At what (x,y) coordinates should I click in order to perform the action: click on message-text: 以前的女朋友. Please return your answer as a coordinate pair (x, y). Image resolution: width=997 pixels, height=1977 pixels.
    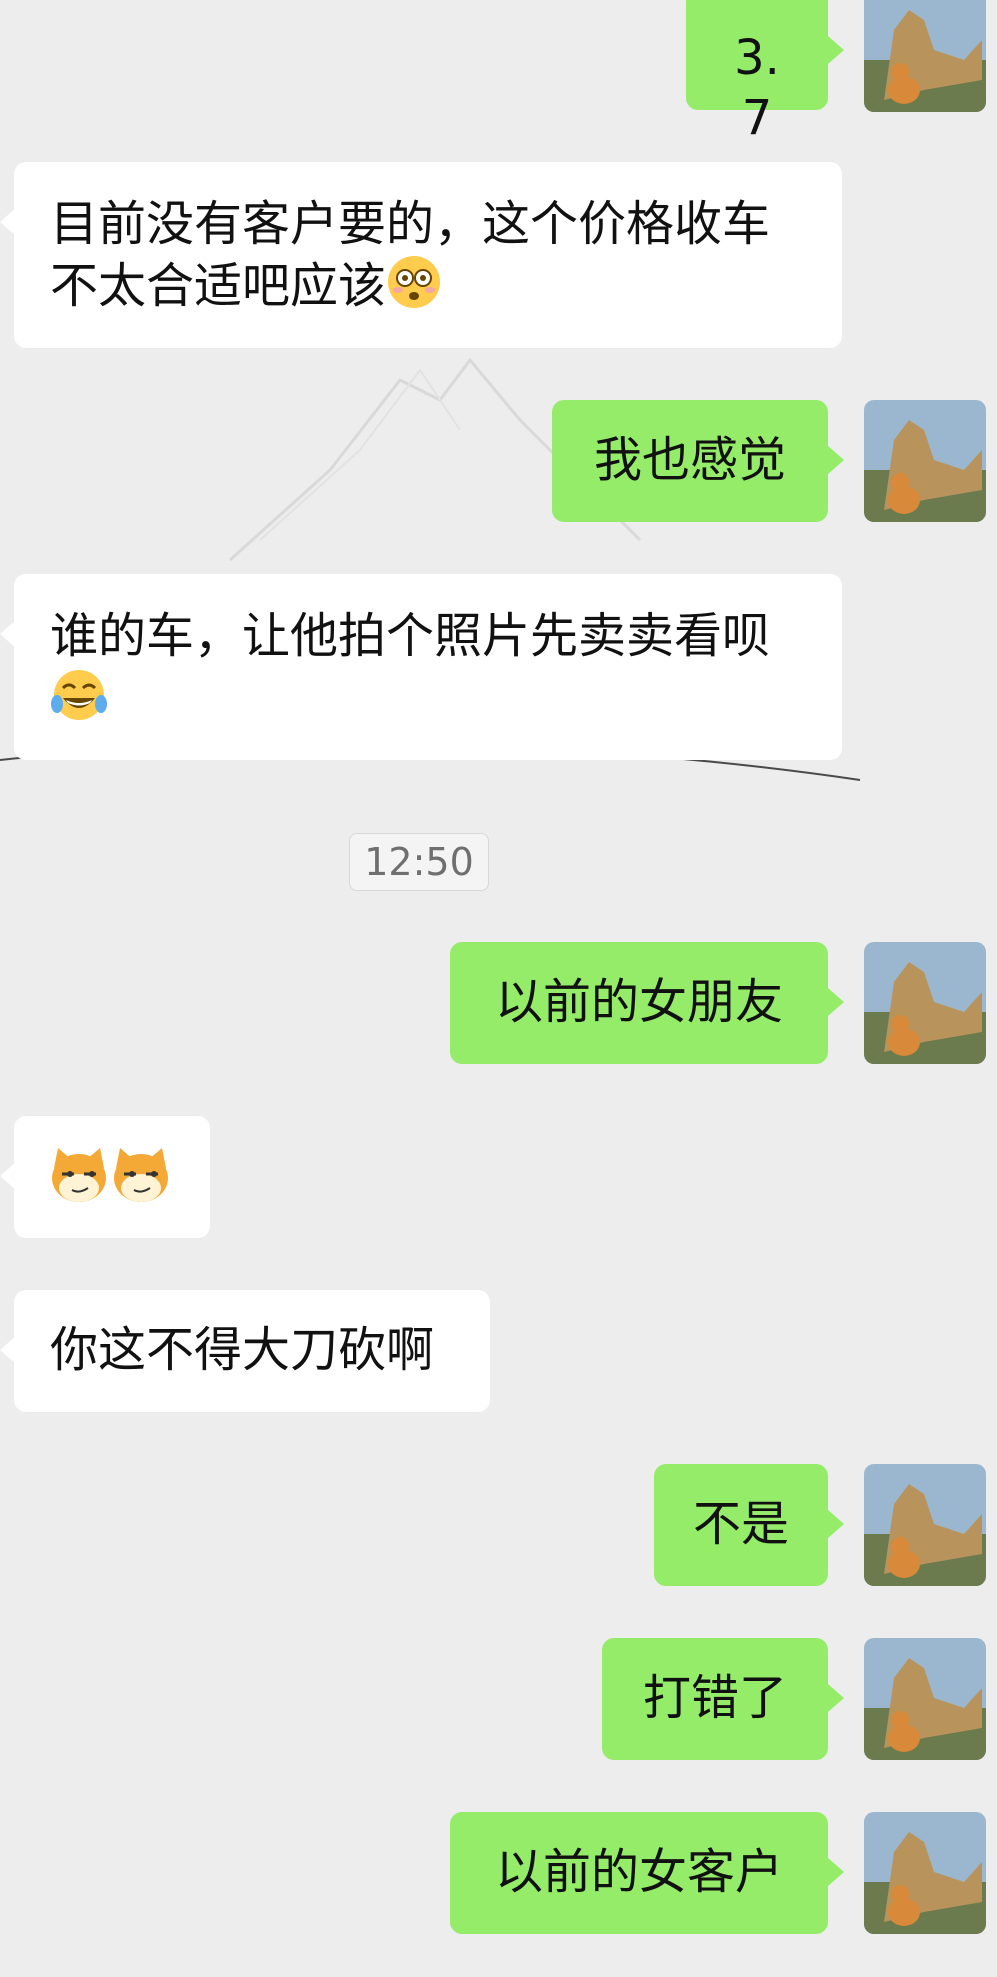
    Looking at the image, I should click on (638, 1002).